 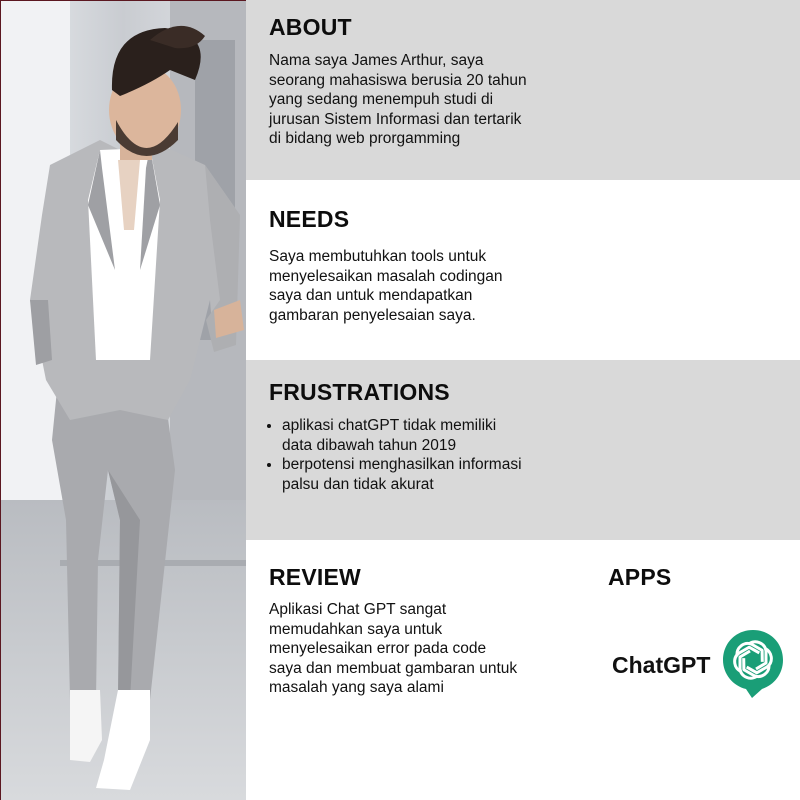 What do you see at coordinates (123, 0) in the screenshot?
I see `photo-top-border` at bounding box center [123, 0].